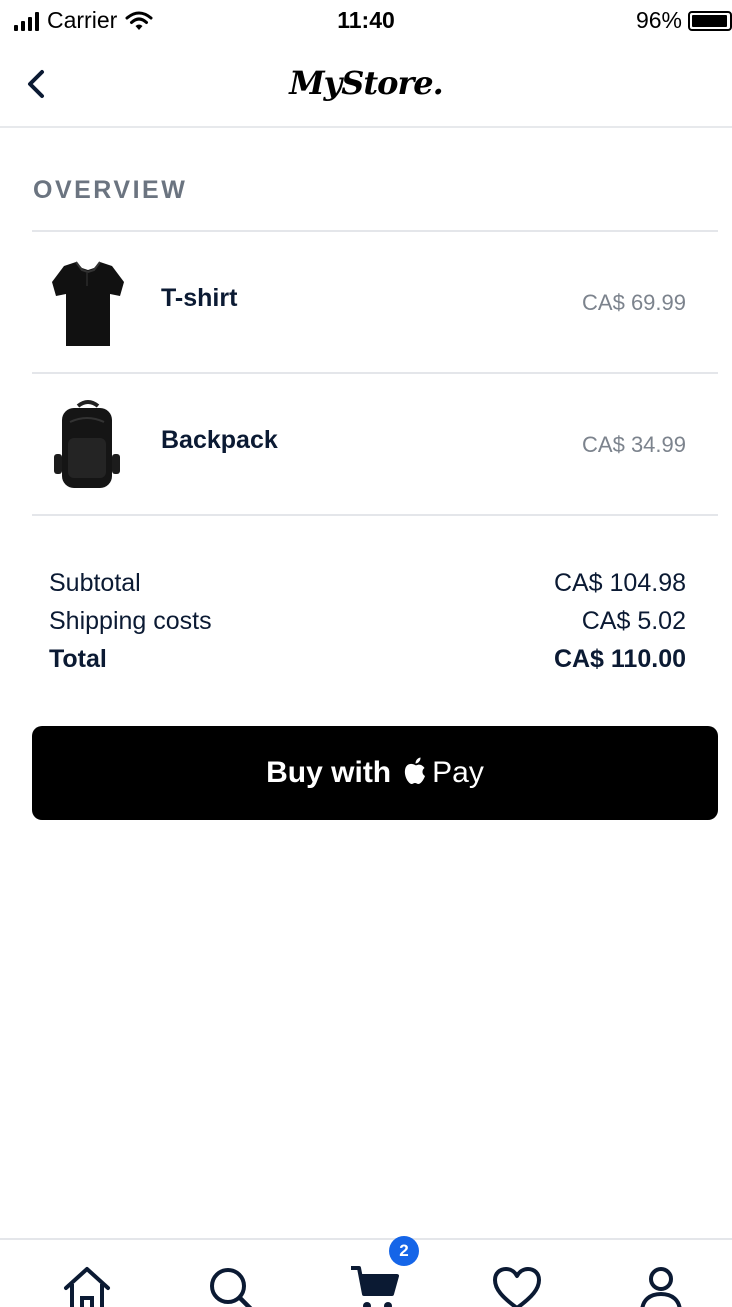 This screenshot has width=732, height=1307. I want to click on apple-logo-icon, so click(415, 770).